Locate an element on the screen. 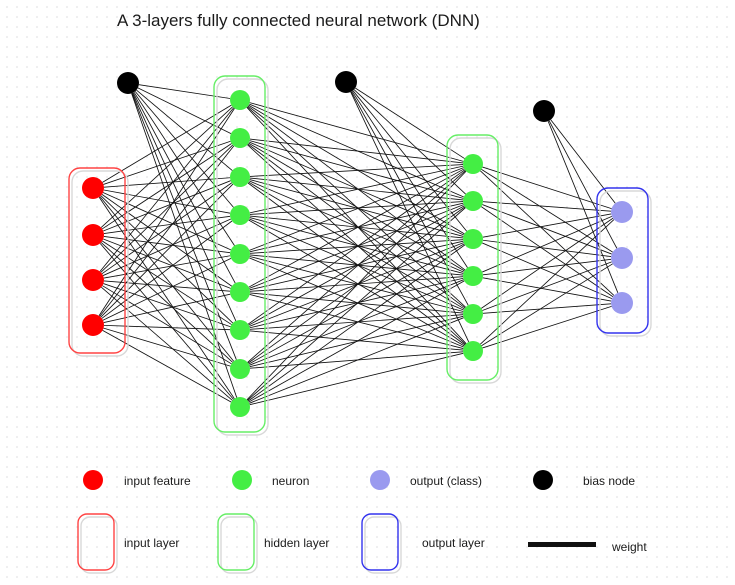  legend-swatch-input-layer is located at coordinates (96, 542).